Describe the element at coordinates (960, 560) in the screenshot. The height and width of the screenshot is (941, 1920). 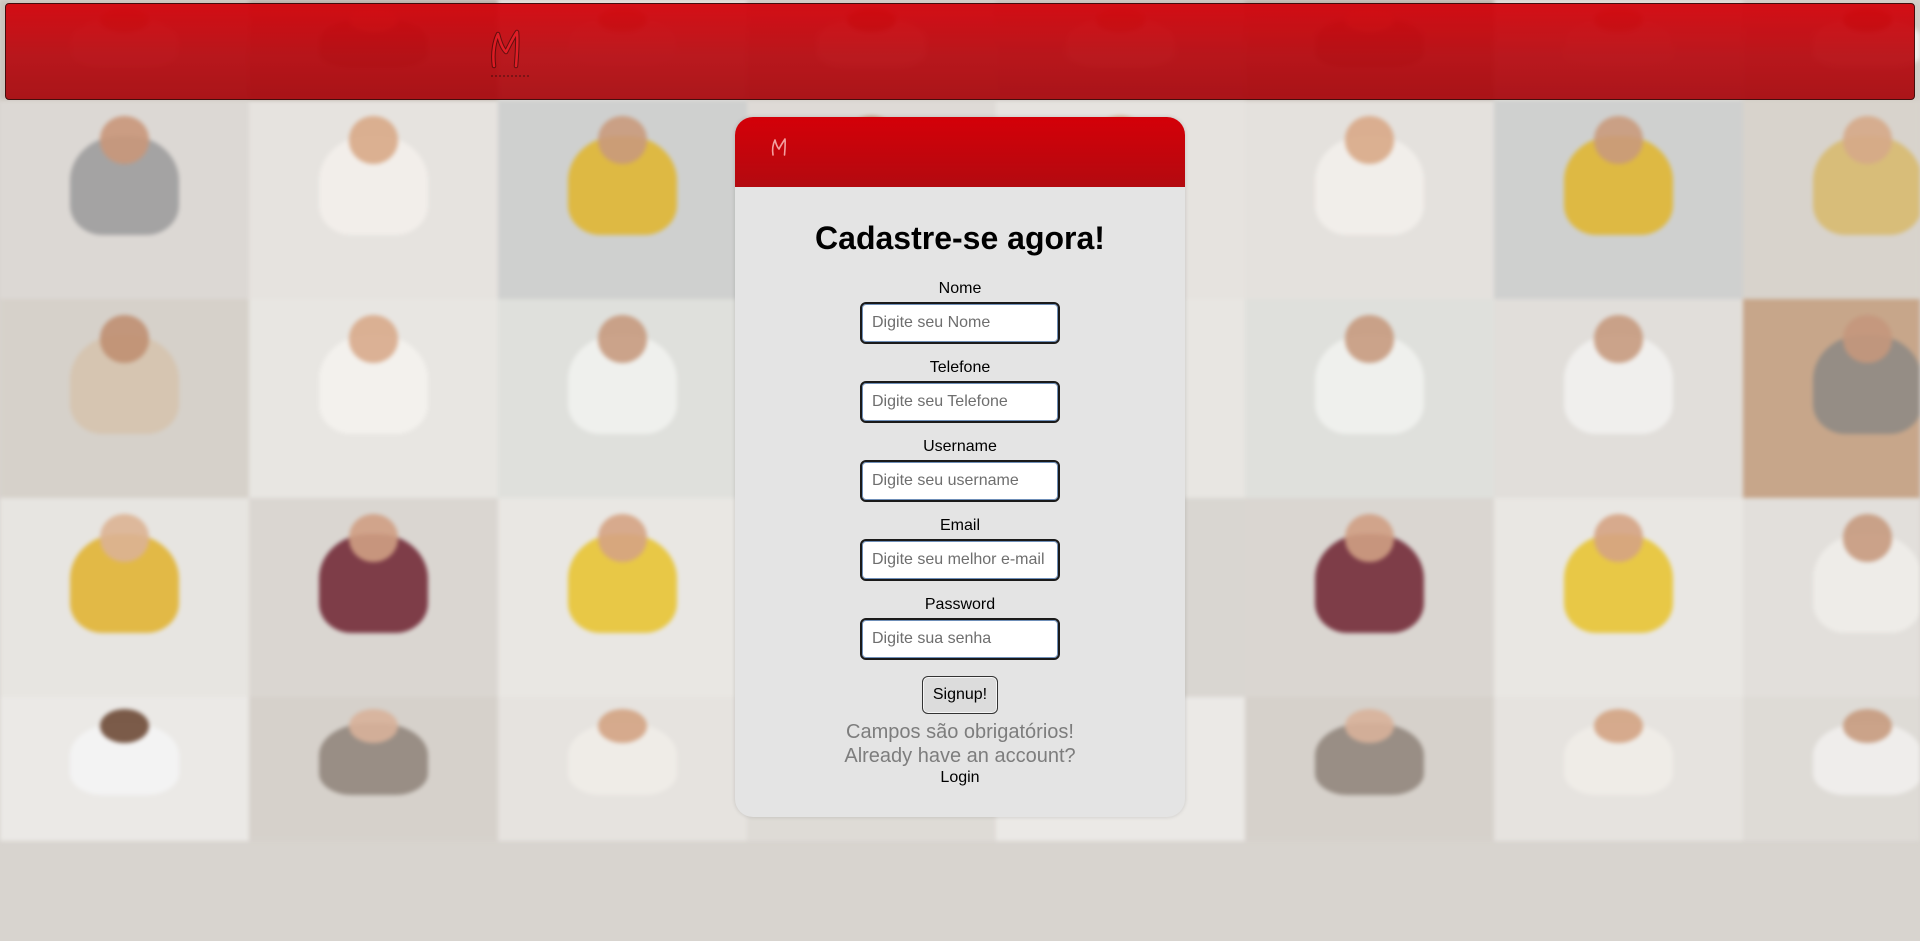
I see `email-field` at that location.